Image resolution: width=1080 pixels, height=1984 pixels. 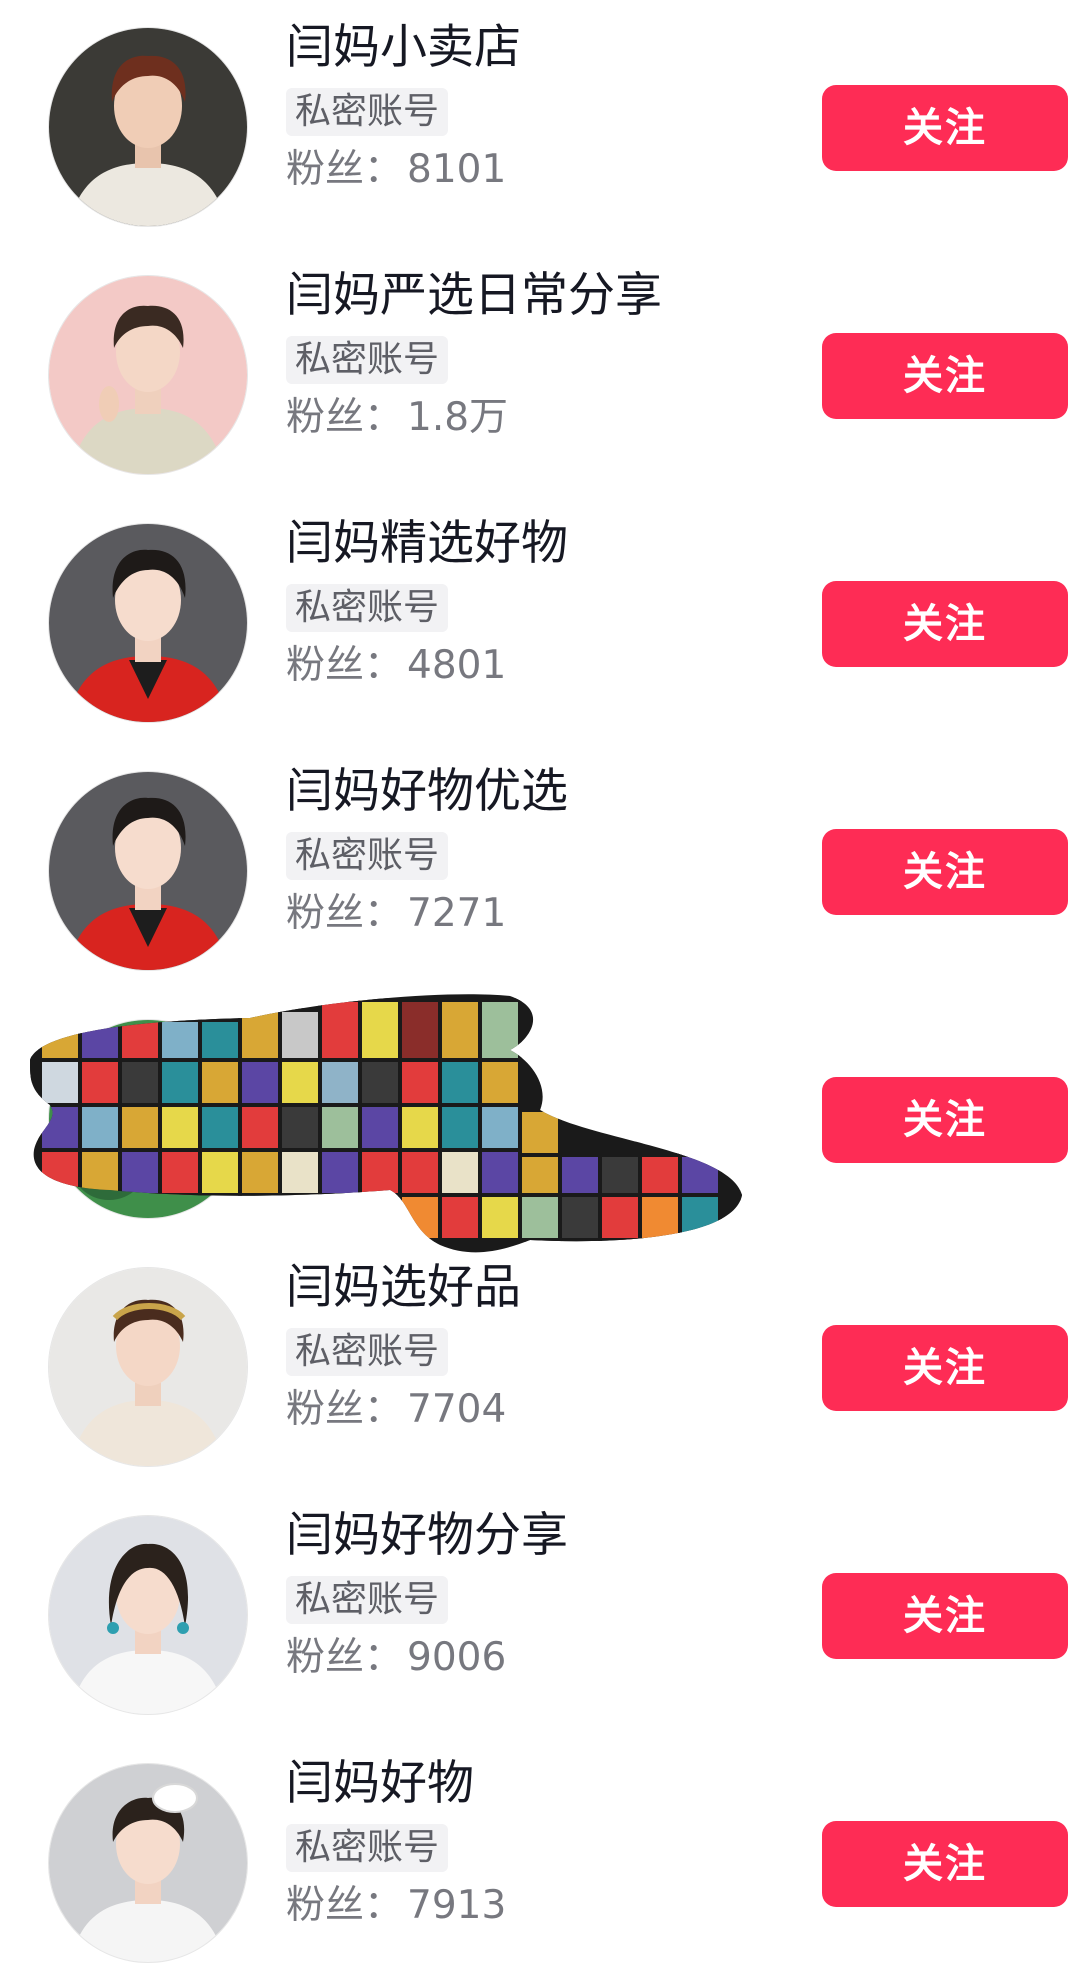 I want to click on account-row: 闫妈好物优选 私密账号 粉丝： 7271 关注, so click(x=540, y=868).